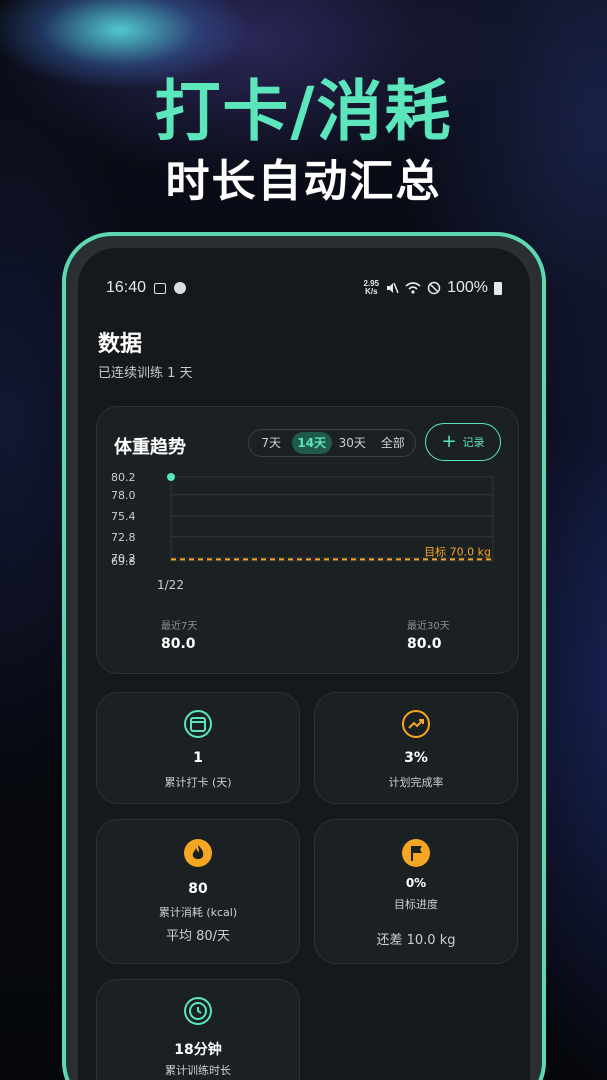 This screenshot has width=607, height=1080. Describe the element at coordinates (413, 288) in the screenshot. I see `wifi-icon` at that location.